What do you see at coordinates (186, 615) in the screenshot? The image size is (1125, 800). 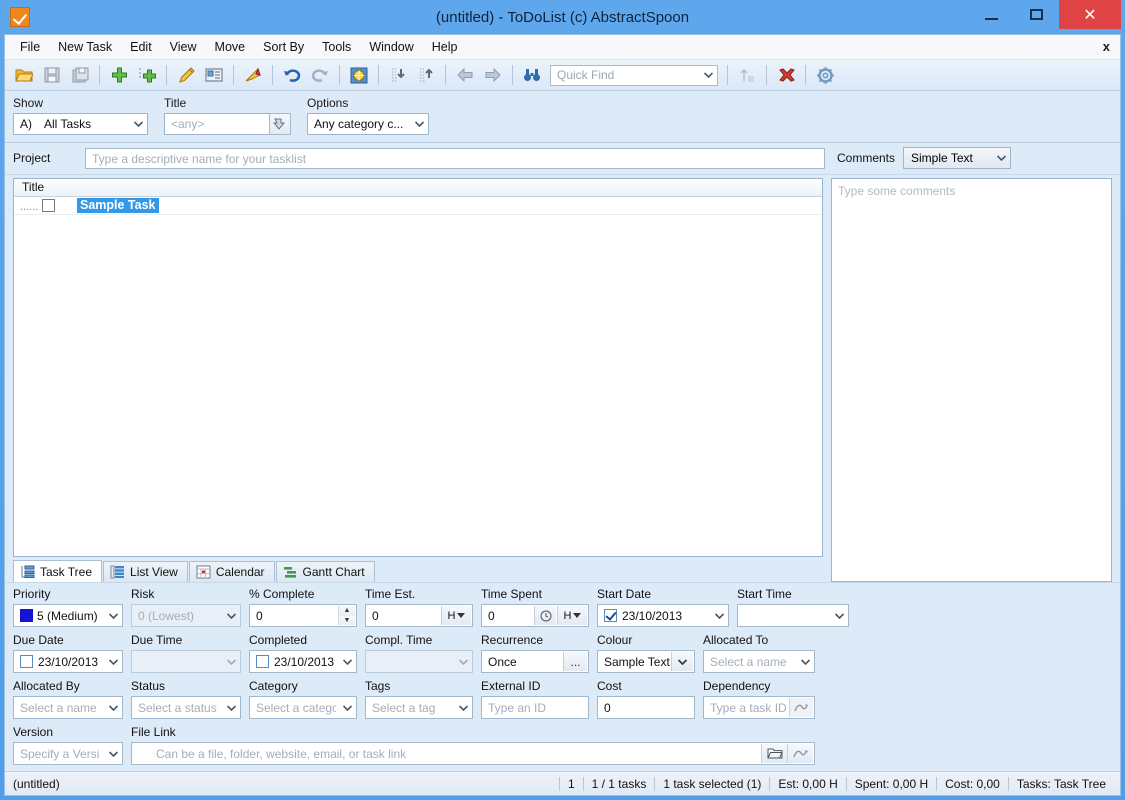 I see `risk-combo: 0 (Lowest)` at bounding box center [186, 615].